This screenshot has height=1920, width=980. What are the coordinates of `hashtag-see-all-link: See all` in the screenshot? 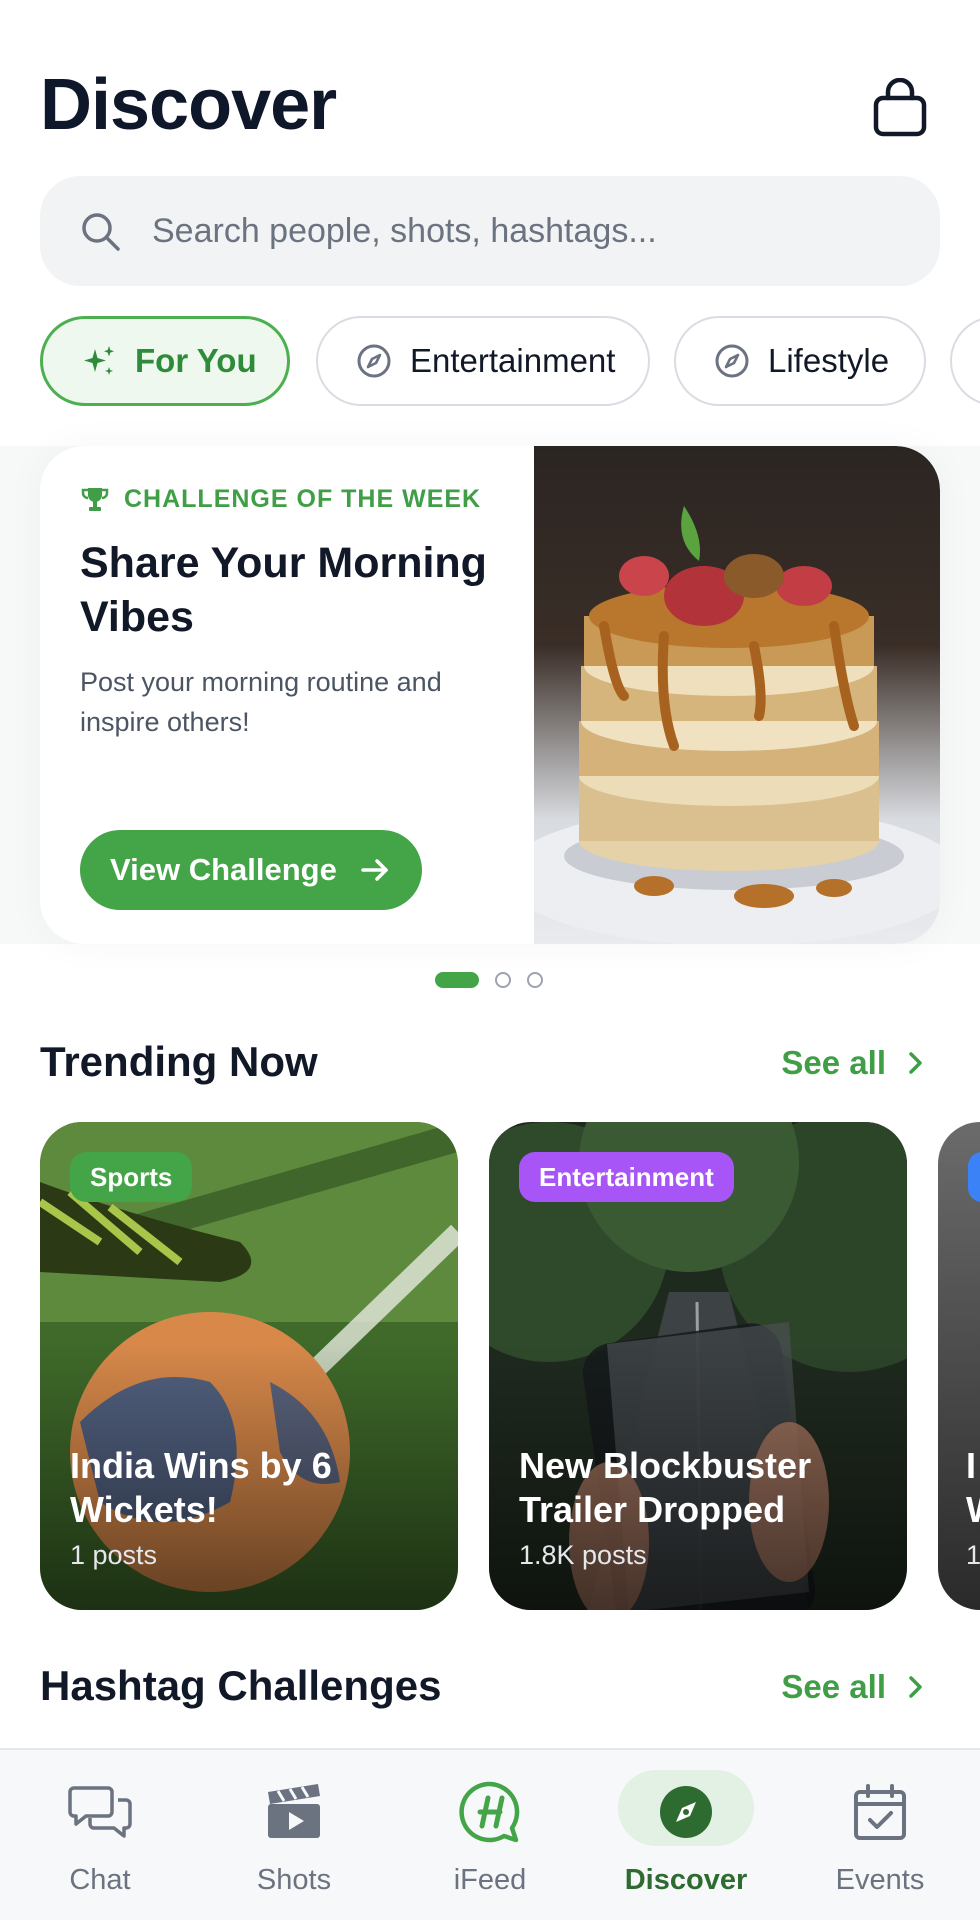 It's located at (854, 1687).